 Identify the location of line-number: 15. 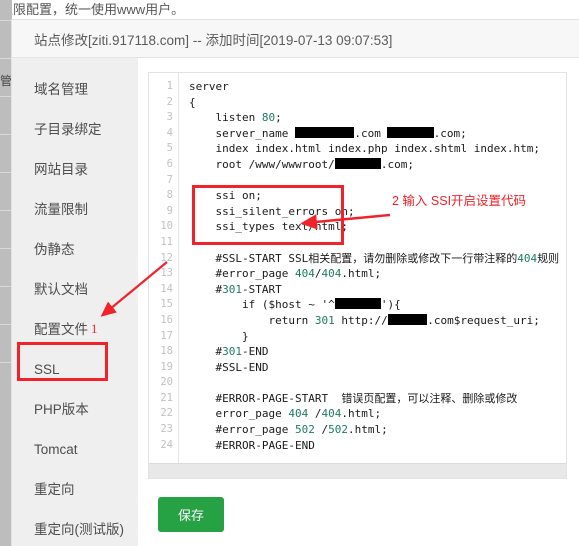
(166, 304).